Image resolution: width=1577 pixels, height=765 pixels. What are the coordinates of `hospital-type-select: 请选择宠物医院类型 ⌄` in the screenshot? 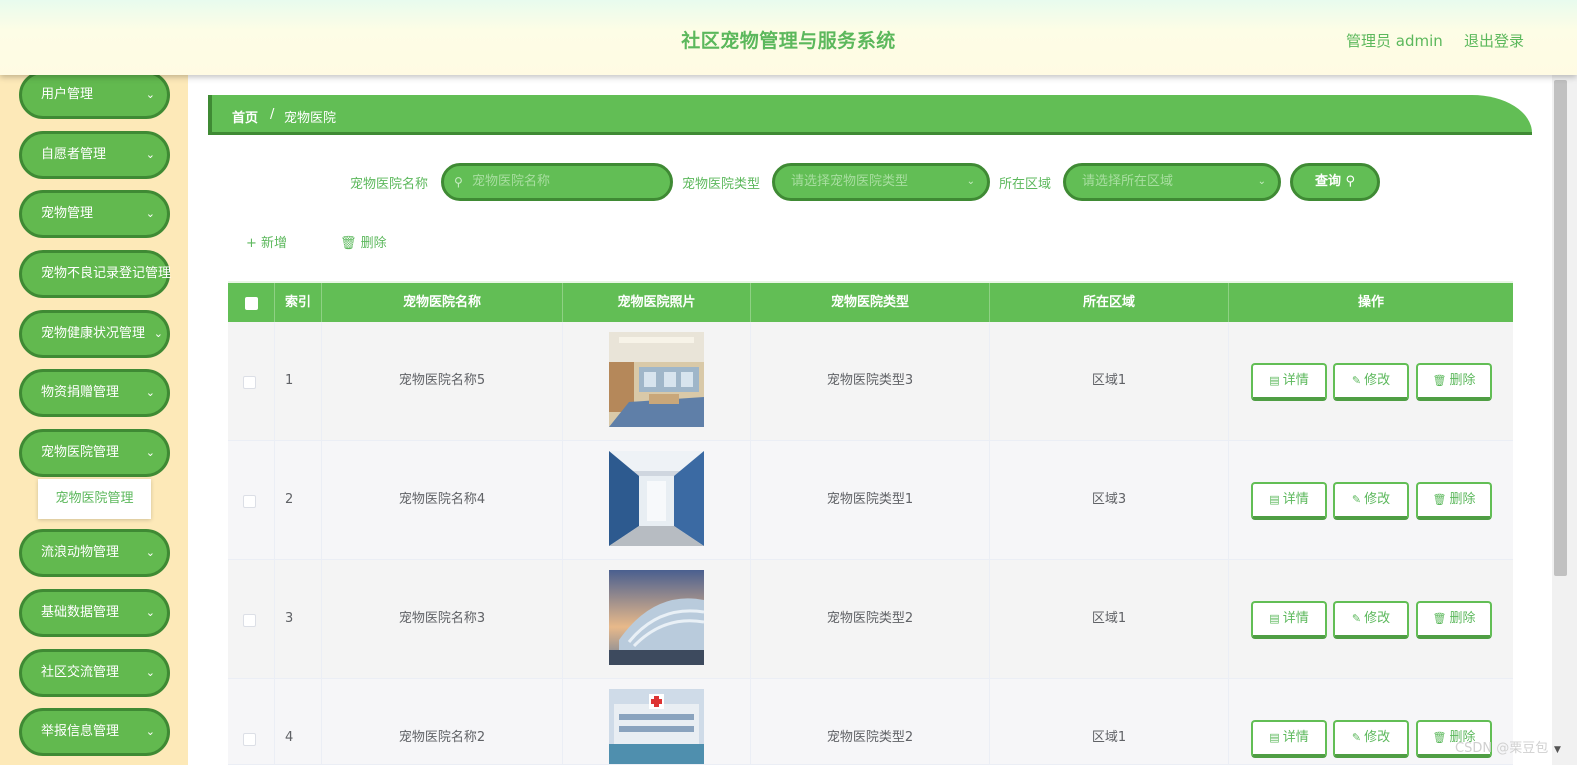 It's located at (881, 182).